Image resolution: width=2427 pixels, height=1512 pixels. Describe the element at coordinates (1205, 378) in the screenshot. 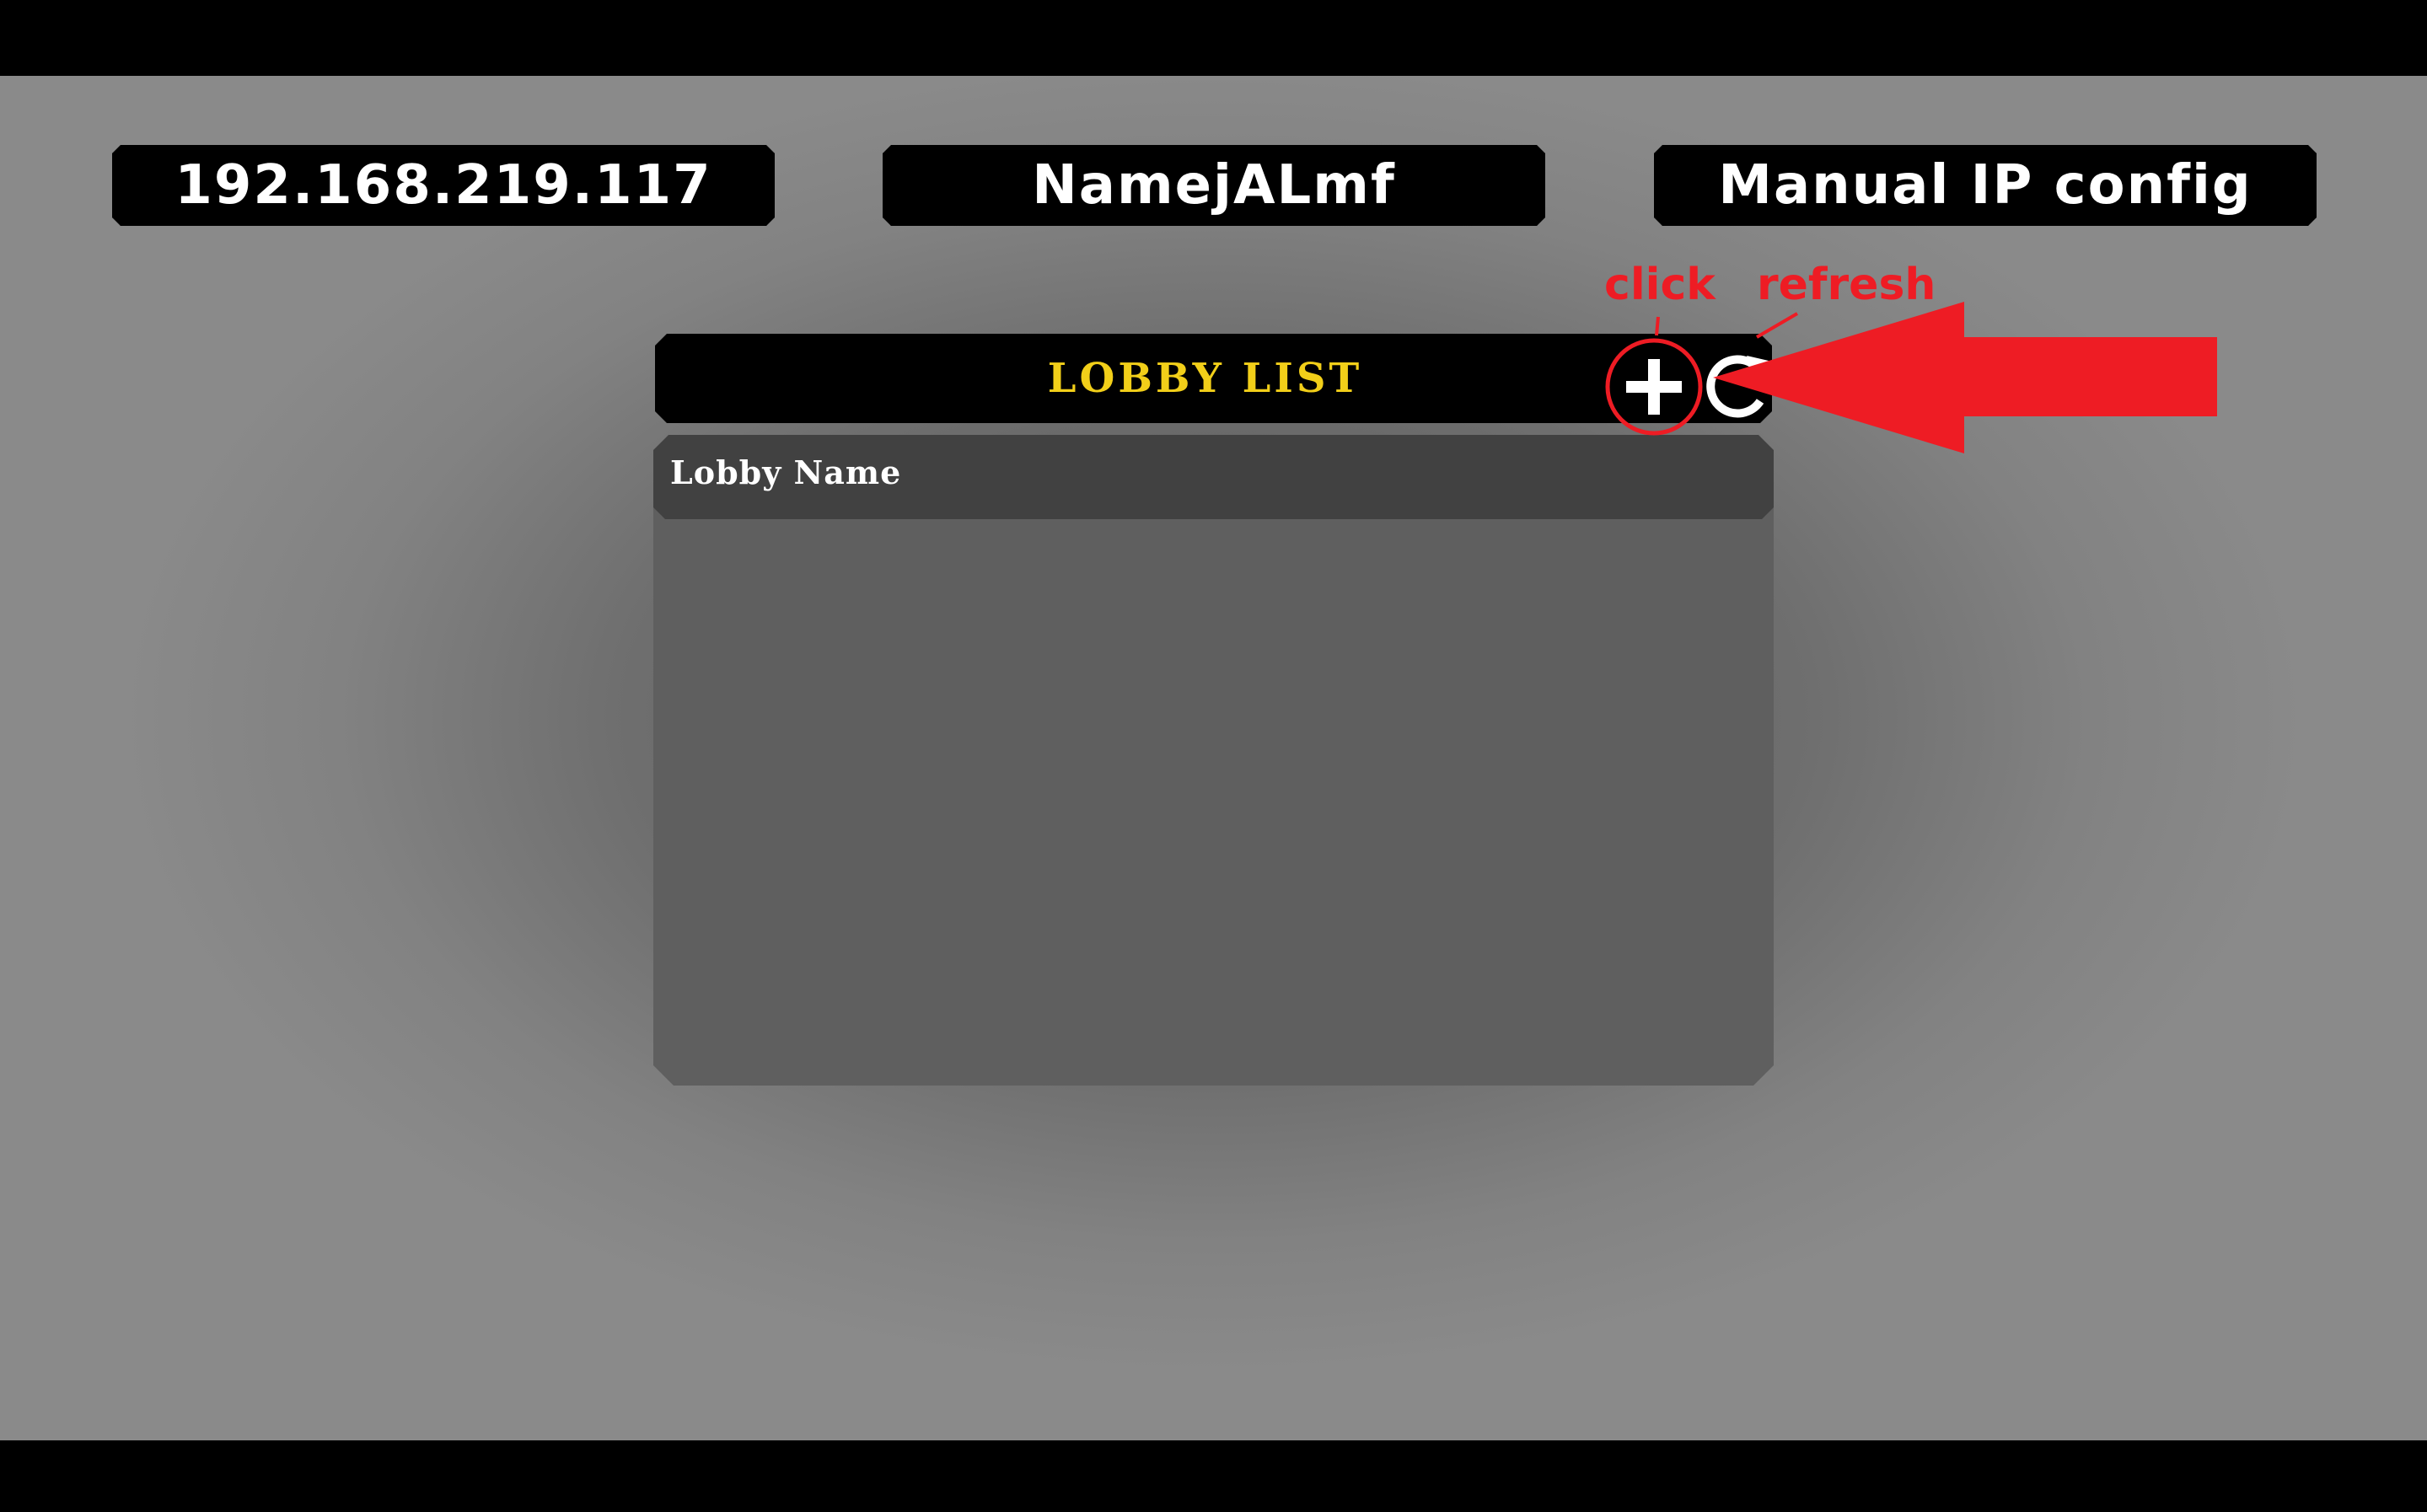

I see `lobby-list-title: LOBBY LIST` at that location.